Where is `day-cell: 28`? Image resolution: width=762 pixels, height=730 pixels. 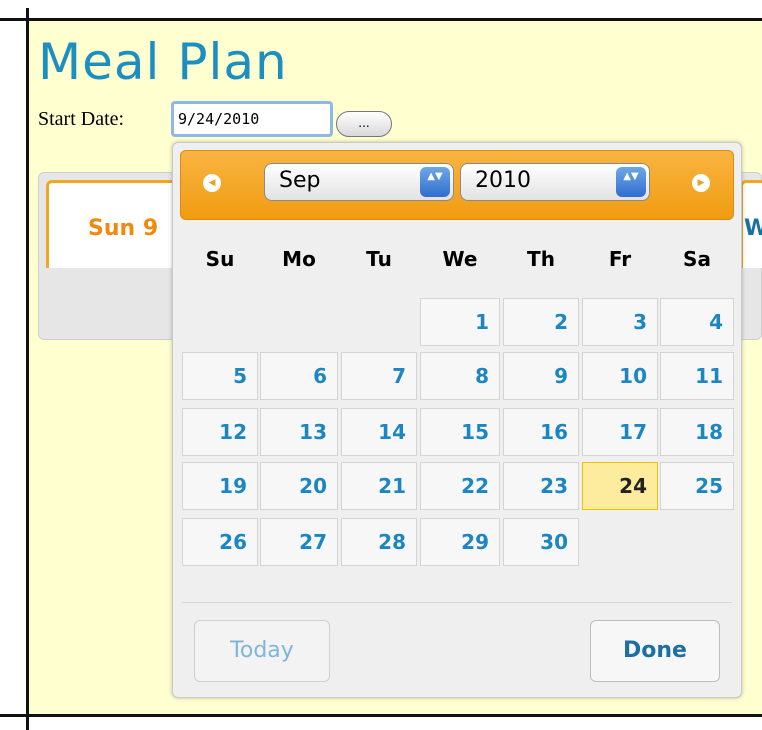 day-cell: 28 is located at coordinates (379, 542).